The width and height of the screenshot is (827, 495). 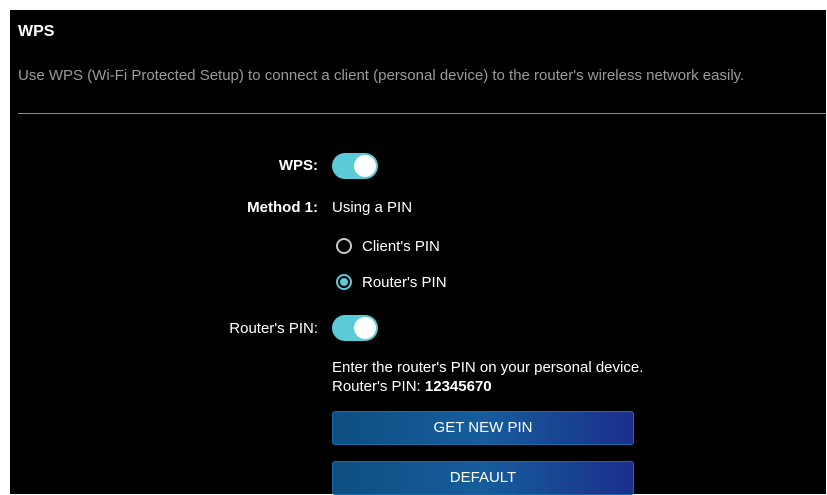 What do you see at coordinates (344, 282) in the screenshot?
I see `radio-button-selected` at bounding box center [344, 282].